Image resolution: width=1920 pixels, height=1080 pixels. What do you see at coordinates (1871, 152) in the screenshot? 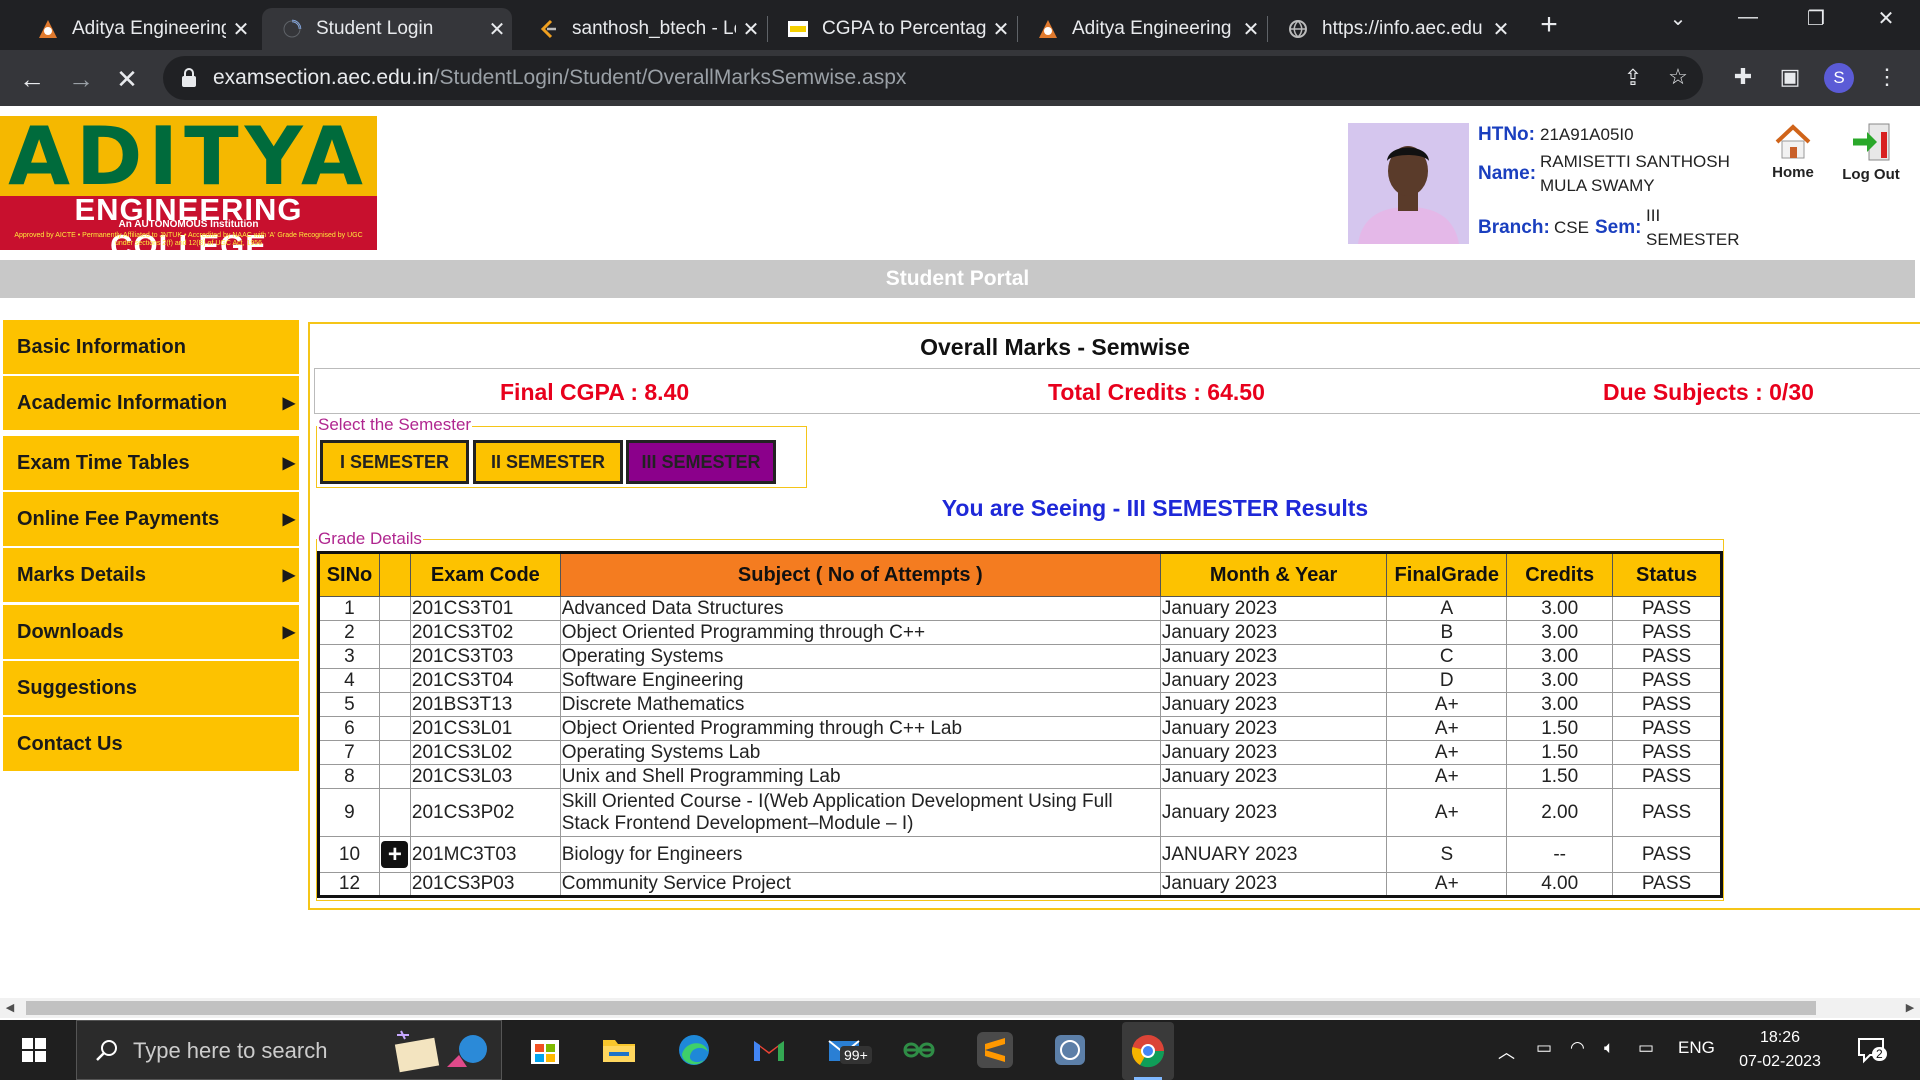
I see `logout-button: Log Out` at bounding box center [1871, 152].